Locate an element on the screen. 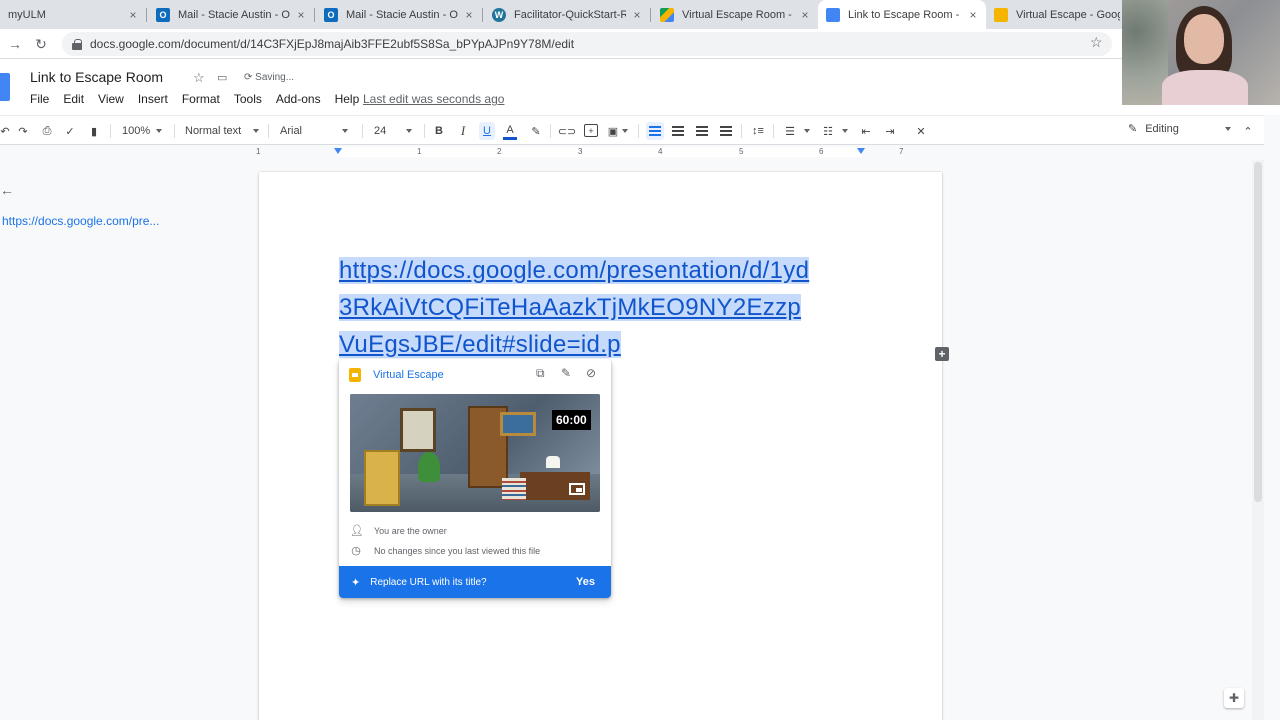 The height and width of the screenshot is (720, 1280). zoom-select: 100% is located at coordinates (142, 131).